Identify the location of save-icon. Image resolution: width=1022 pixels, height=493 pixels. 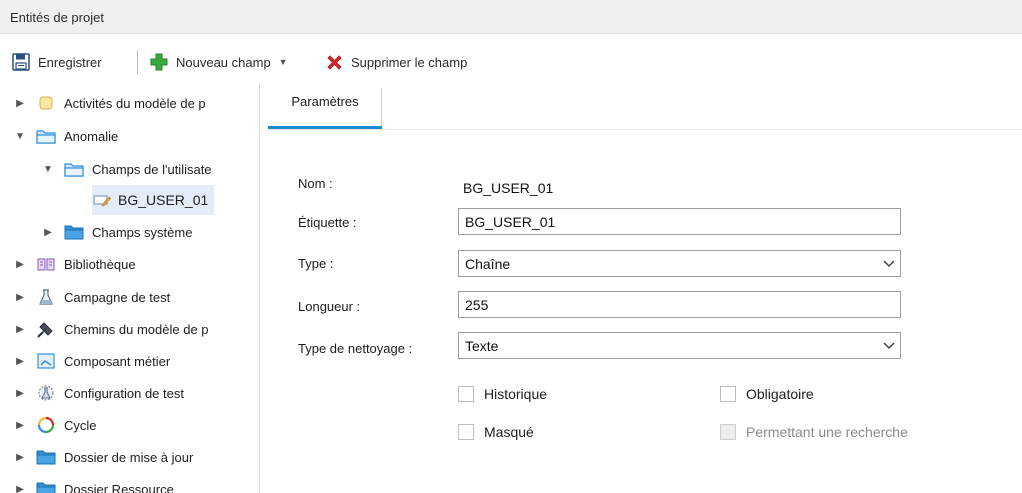
(21, 62).